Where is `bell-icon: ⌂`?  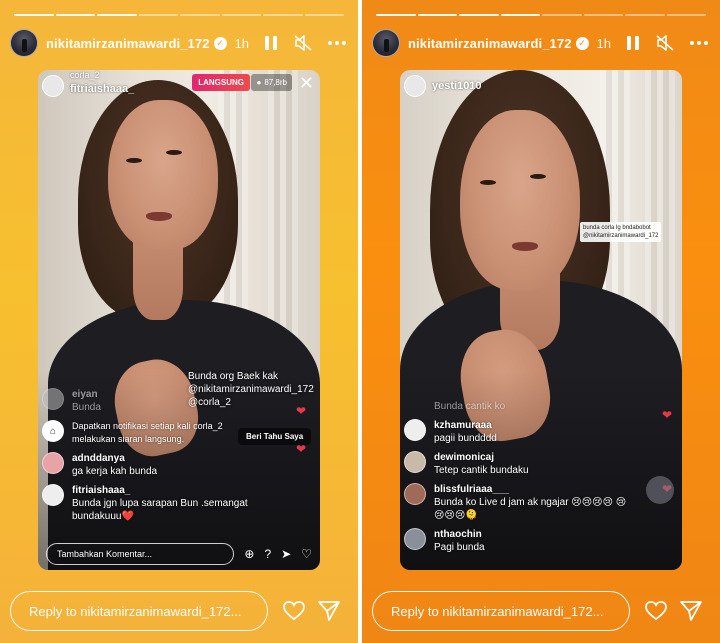
bell-icon: ⌂ is located at coordinates (53, 431).